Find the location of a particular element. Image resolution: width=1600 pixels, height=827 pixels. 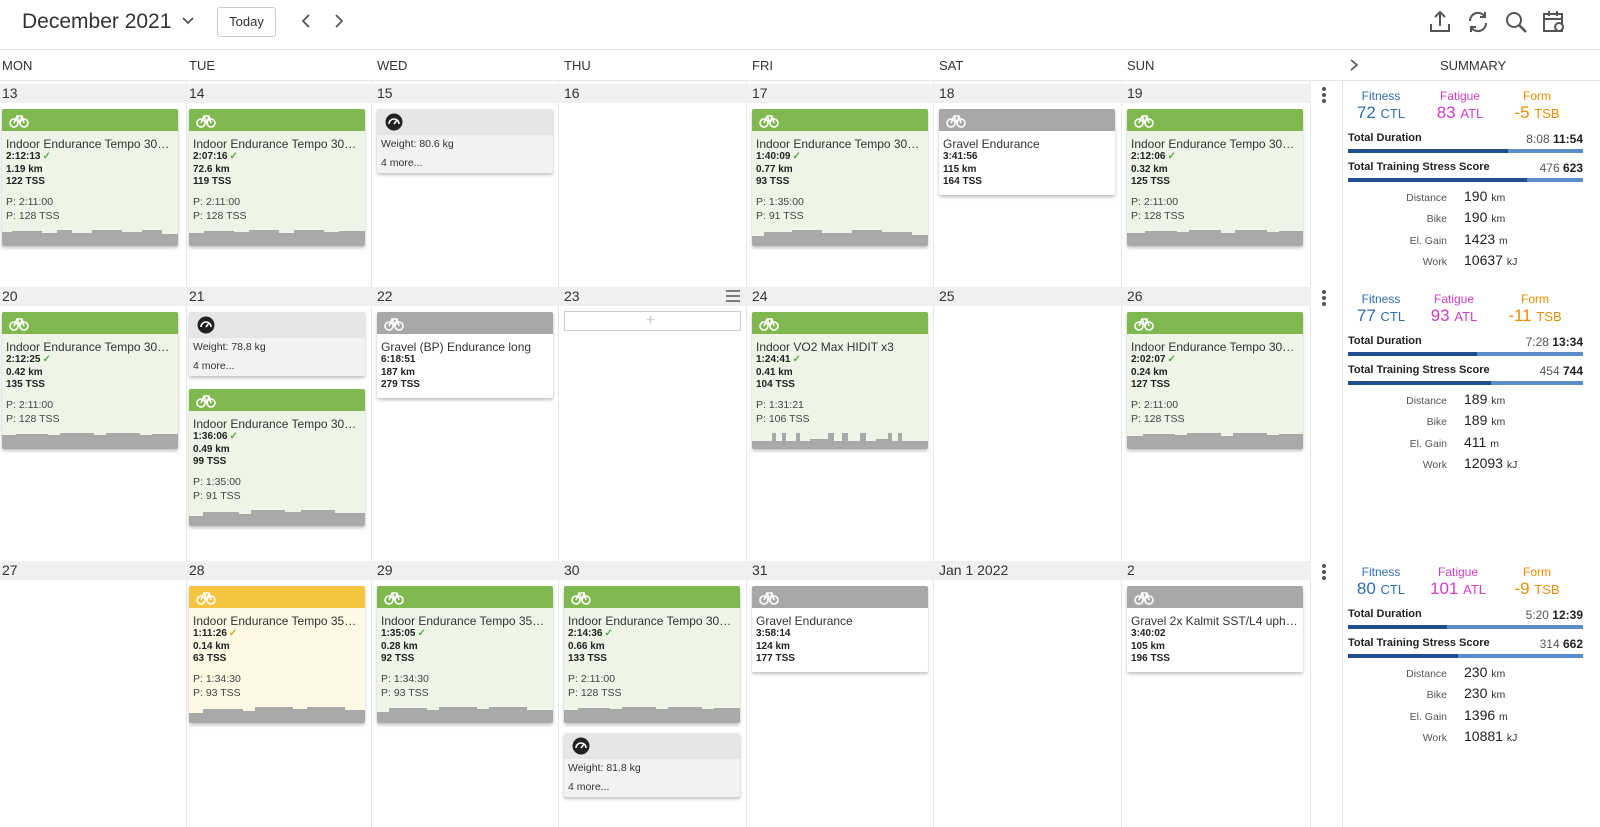

fatigue-metric: Fatigue 101 ATL is located at coordinates (1458, 581).